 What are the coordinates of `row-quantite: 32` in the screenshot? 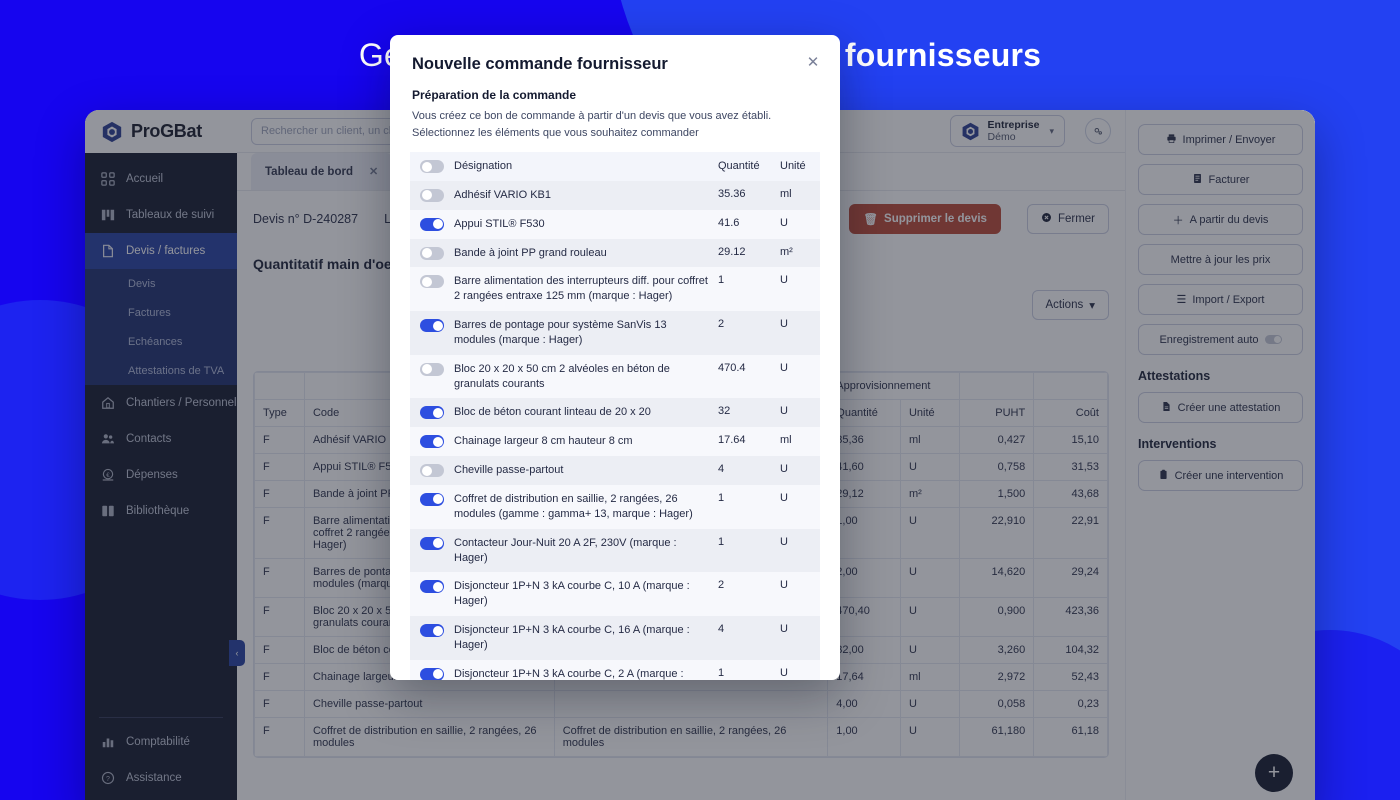 It's located at (724, 411).